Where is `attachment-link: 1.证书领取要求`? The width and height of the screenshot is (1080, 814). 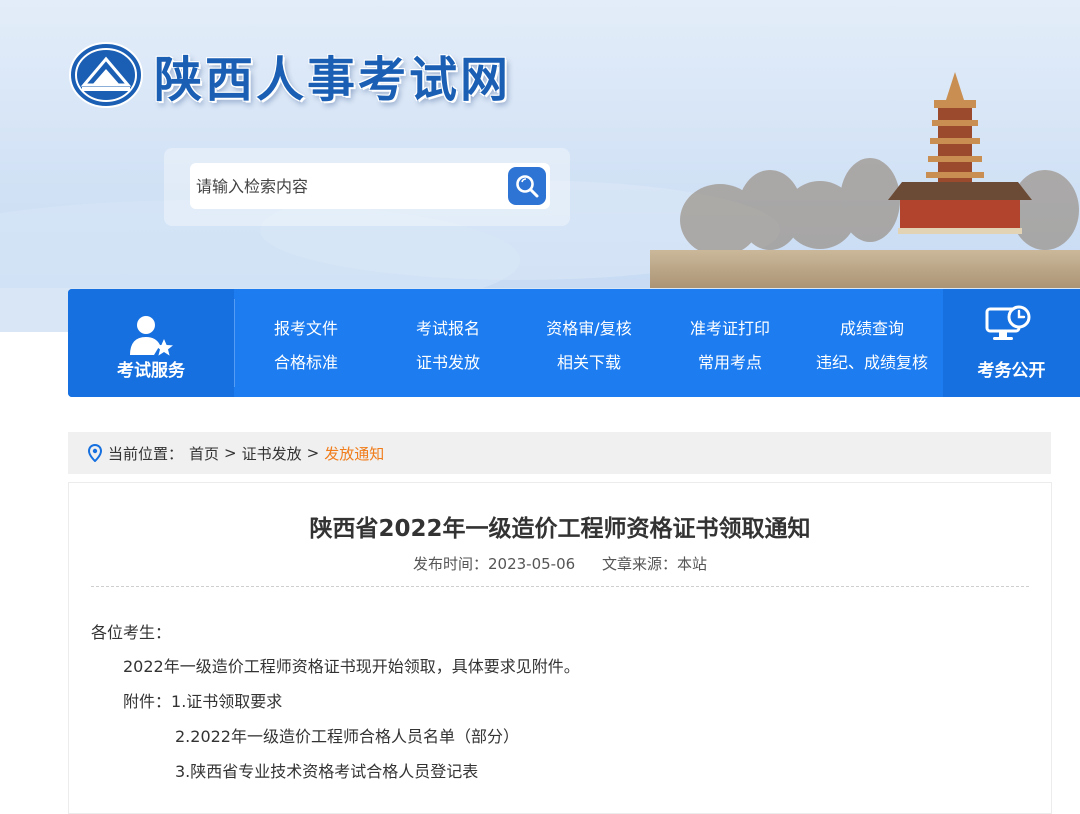 attachment-link: 1.证书领取要求 is located at coordinates (226, 701).